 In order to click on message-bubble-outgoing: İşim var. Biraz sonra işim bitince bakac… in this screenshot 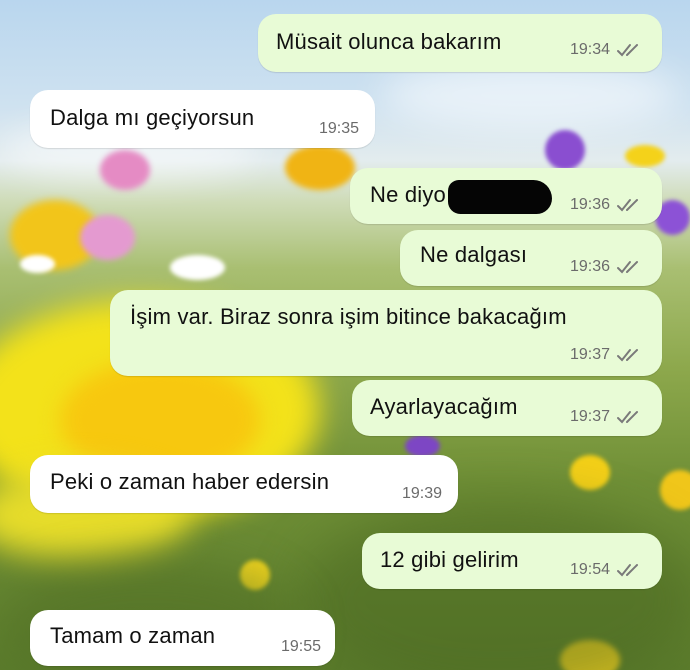, I will do `click(386, 333)`.